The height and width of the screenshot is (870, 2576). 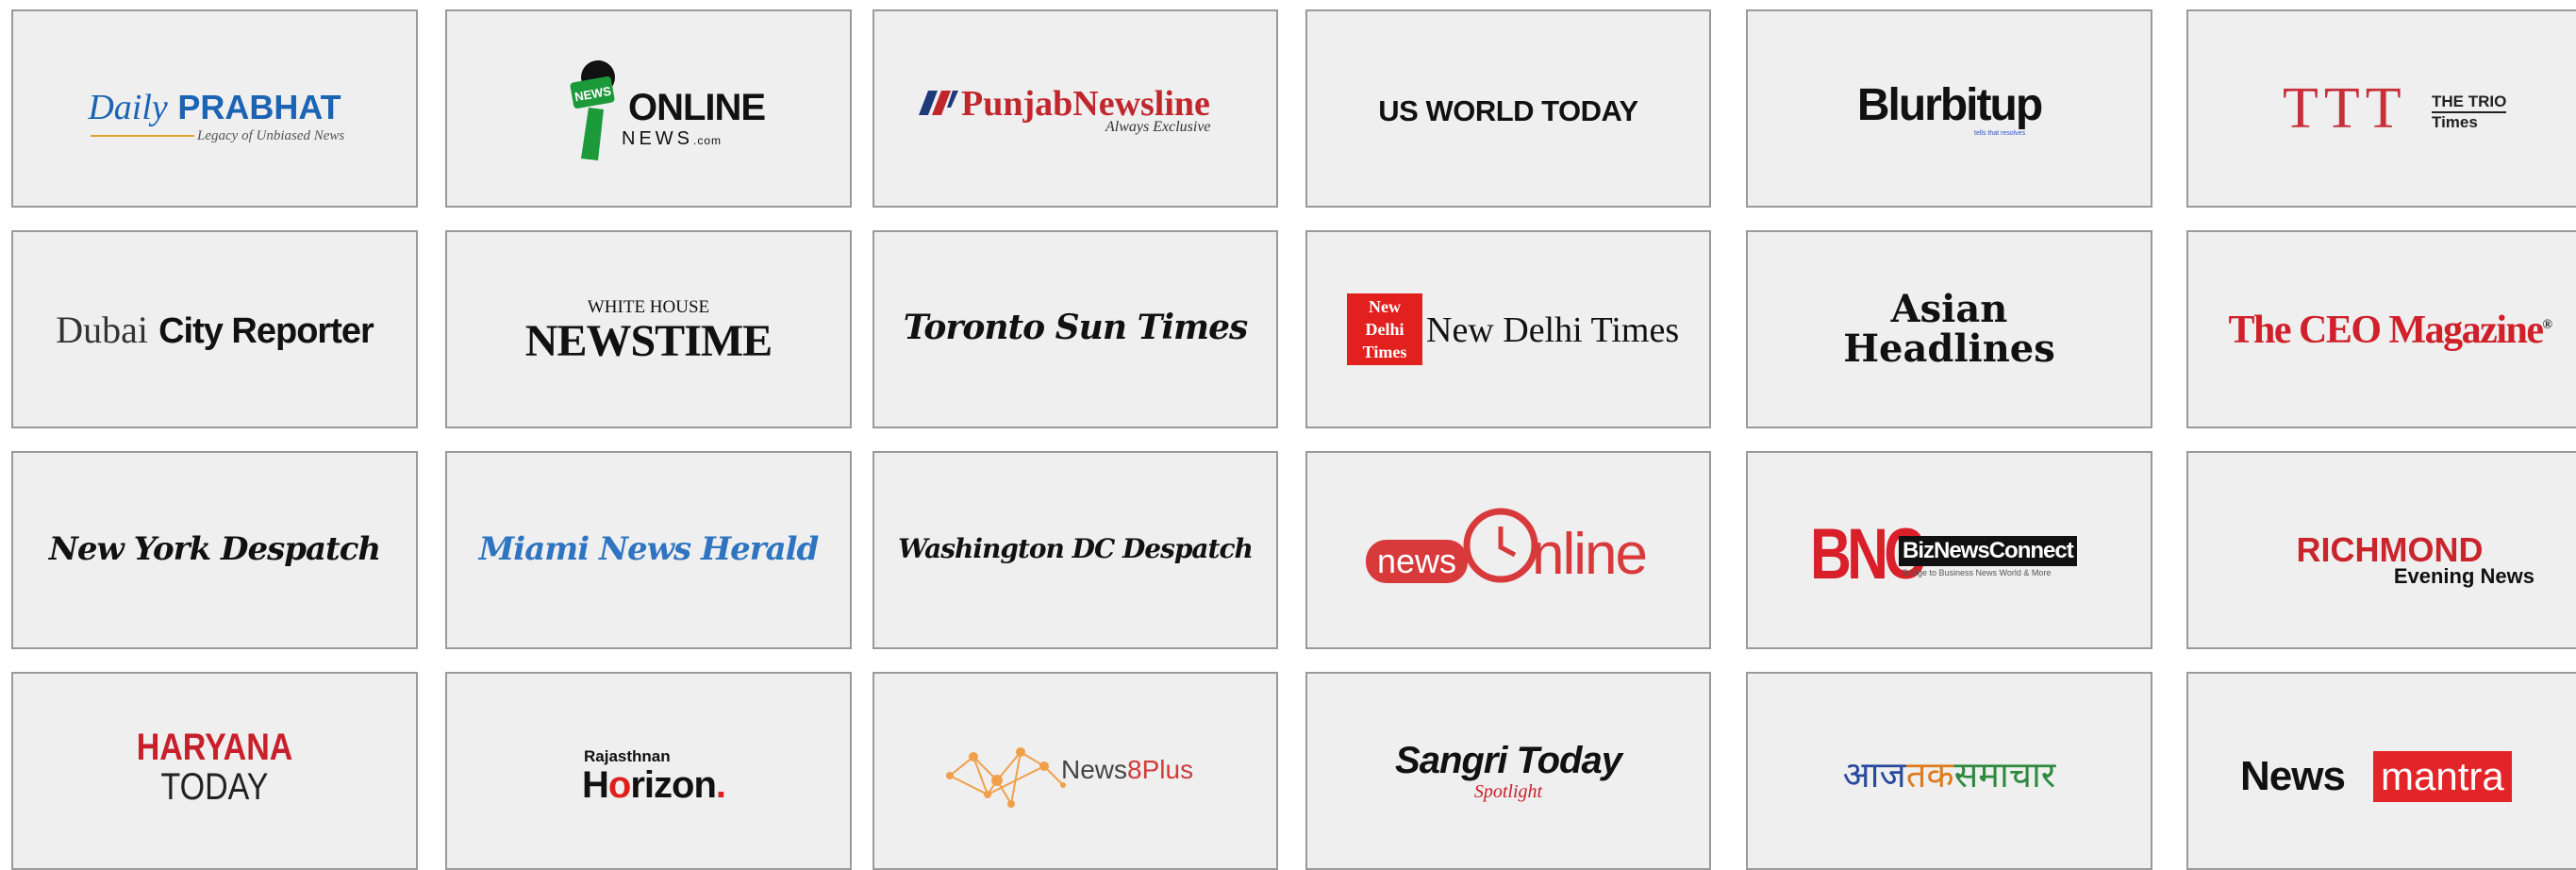 I want to click on logo-card-the-ceo-magazine: The CEO Magazine®, so click(x=2381, y=329).